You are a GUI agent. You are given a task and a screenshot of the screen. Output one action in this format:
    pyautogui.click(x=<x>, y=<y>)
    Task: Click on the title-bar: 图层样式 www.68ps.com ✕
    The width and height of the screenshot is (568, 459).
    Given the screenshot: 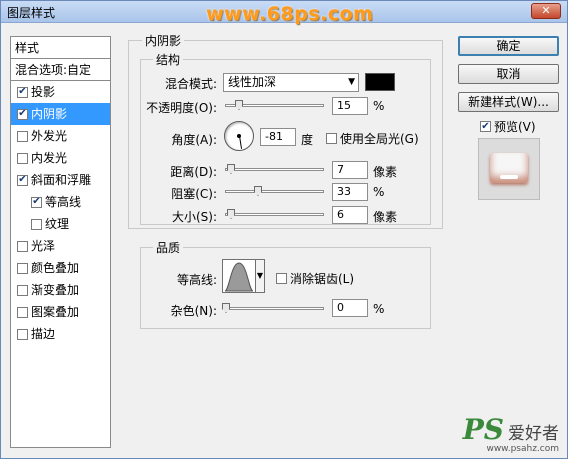 What is the action you would take?
    pyautogui.click(x=284, y=13)
    